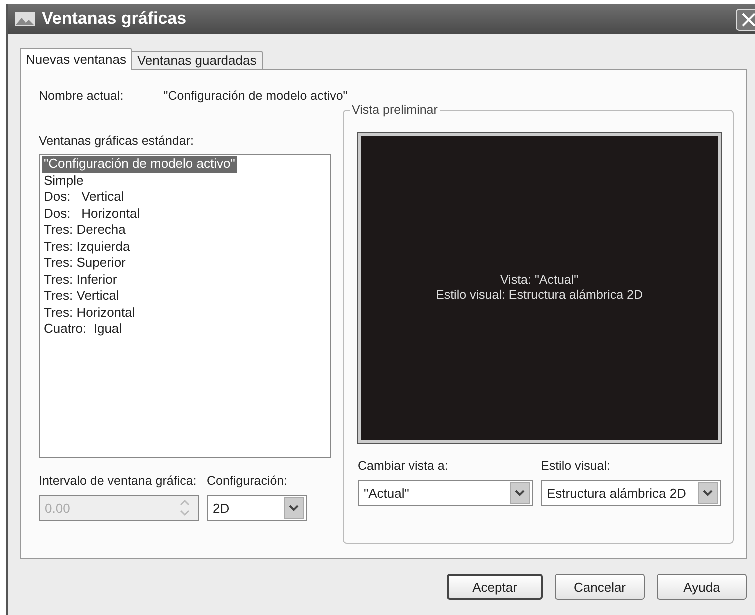 The width and height of the screenshot is (755, 615). I want to click on current-name-value: "Configuración de modelo activo", so click(256, 96).